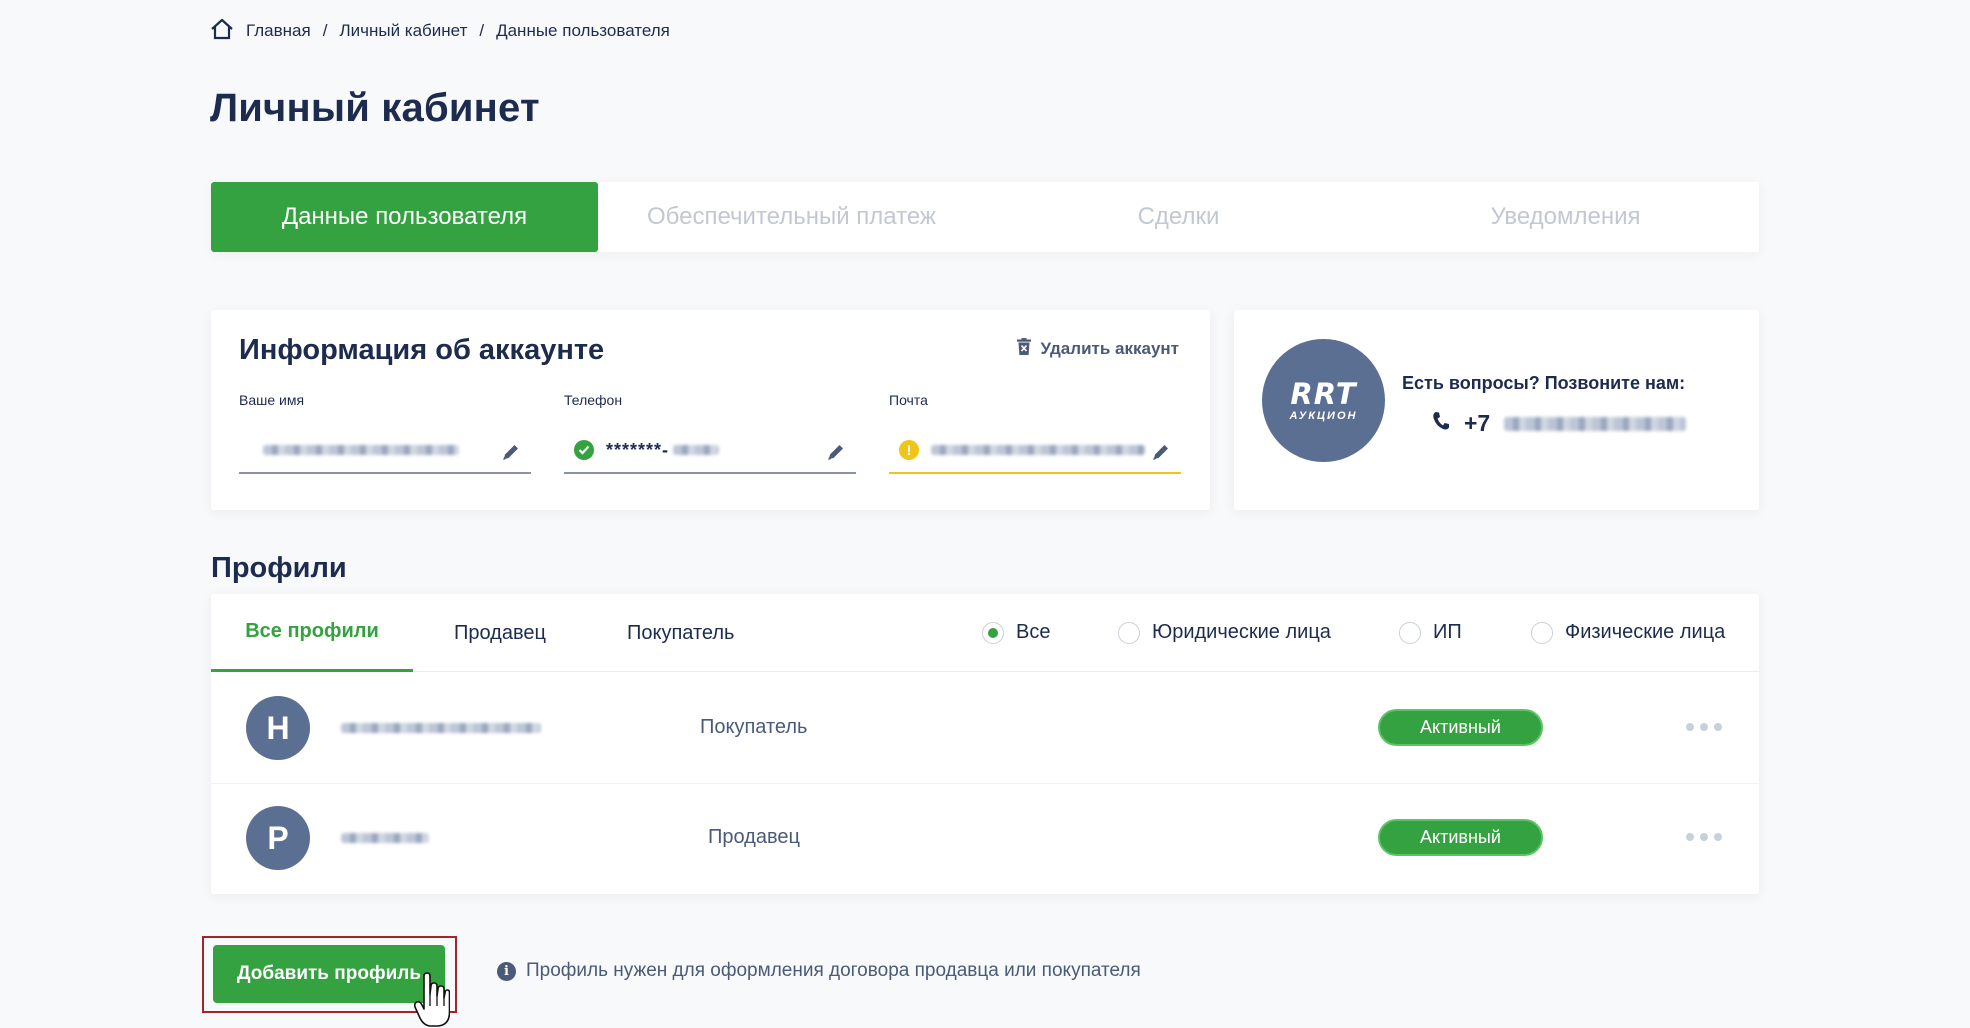 The width and height of the screenshot is (1970, 1028). What do you see at coordinates (1033, 632) in the screenshot?
I see `filter-all-label: Все` at bounding box center [1033, 632].